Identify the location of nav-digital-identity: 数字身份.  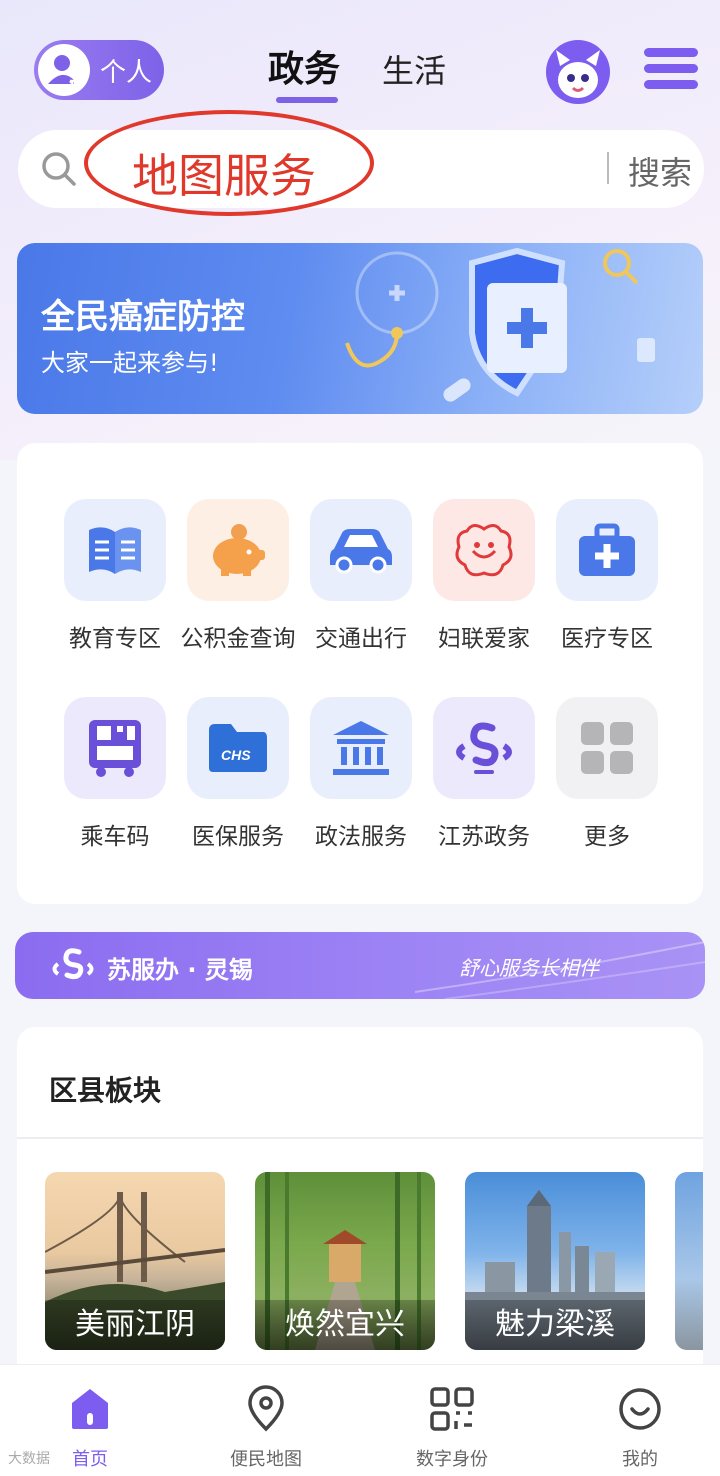
(452, 1420).